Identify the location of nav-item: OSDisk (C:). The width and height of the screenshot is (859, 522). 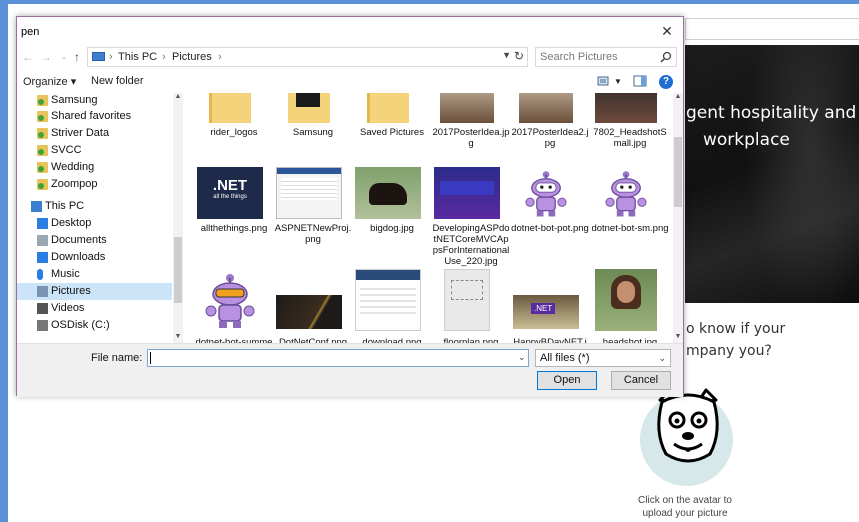
(94, 325).